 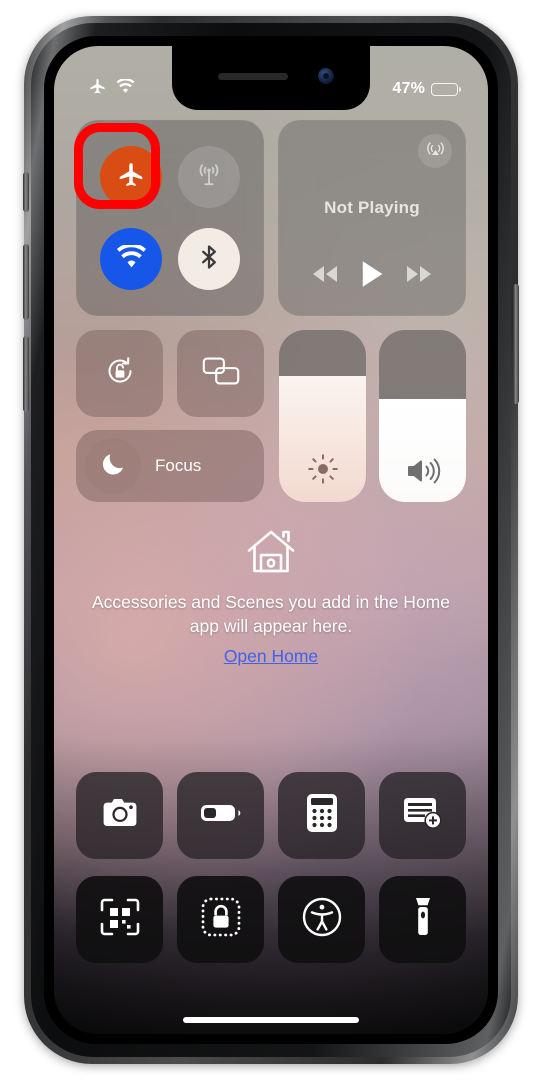 I want to click on shortcuts-area, so click(x=271, y=876).